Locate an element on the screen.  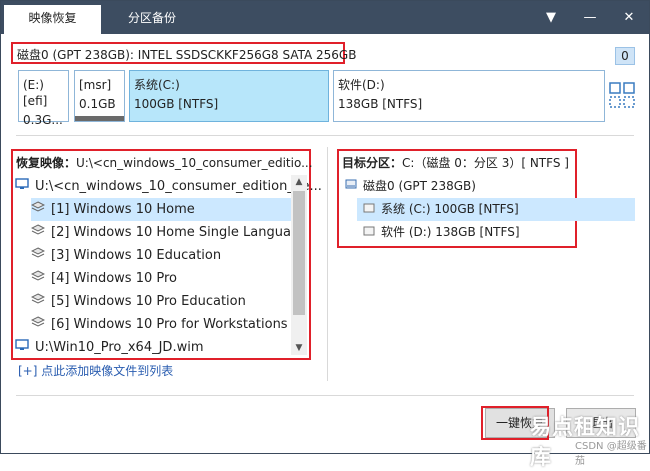
image-item: [3] Windows 10 Education is located at coordinates (126, 255).